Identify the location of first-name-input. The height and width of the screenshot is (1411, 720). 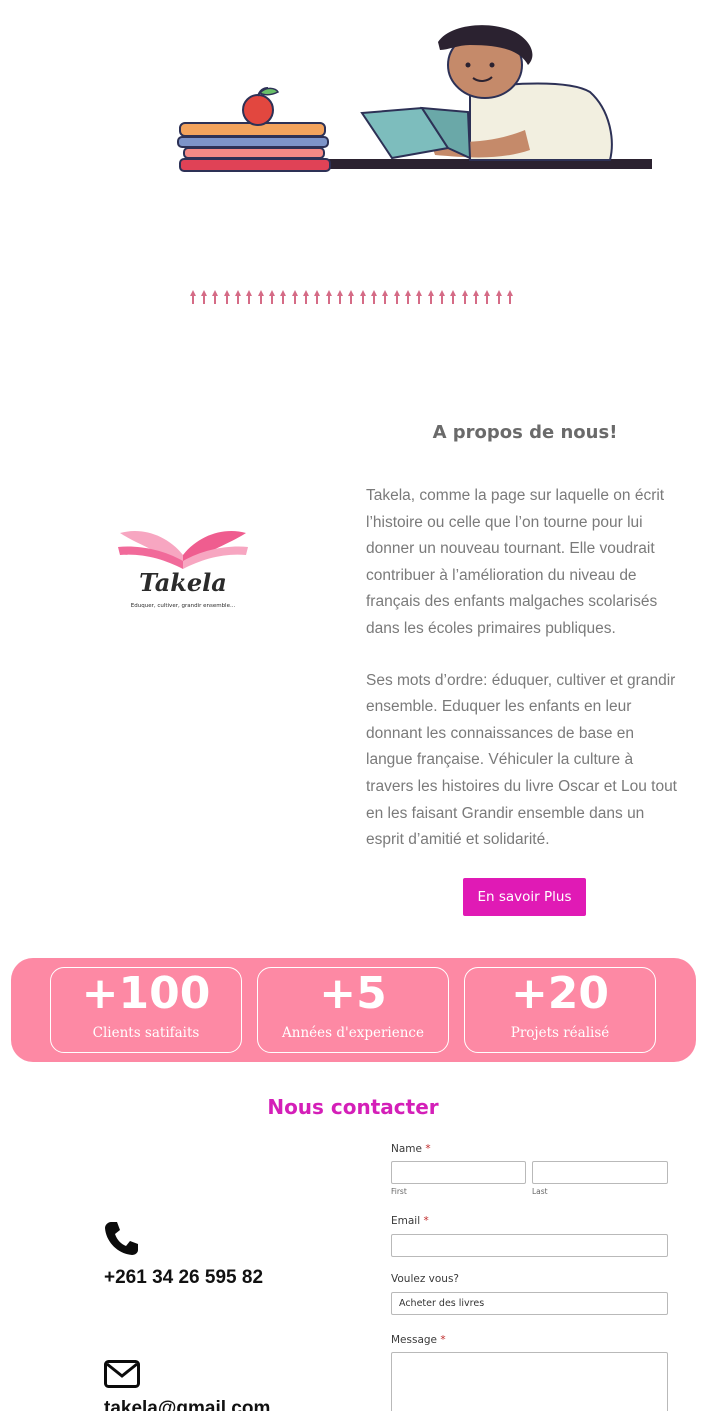
(458, 1172).